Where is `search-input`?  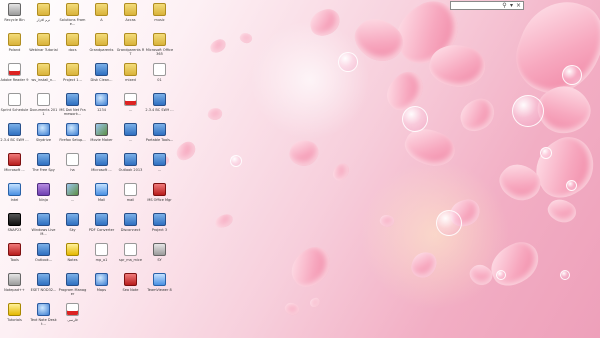
search-input is located at coordinates (476, 5).